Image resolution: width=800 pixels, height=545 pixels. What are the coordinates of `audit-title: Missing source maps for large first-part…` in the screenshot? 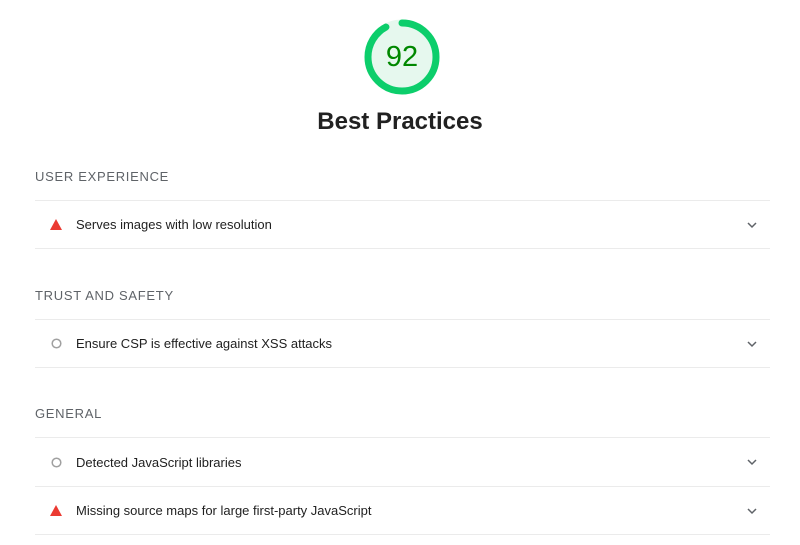 It's located at (224, 510).